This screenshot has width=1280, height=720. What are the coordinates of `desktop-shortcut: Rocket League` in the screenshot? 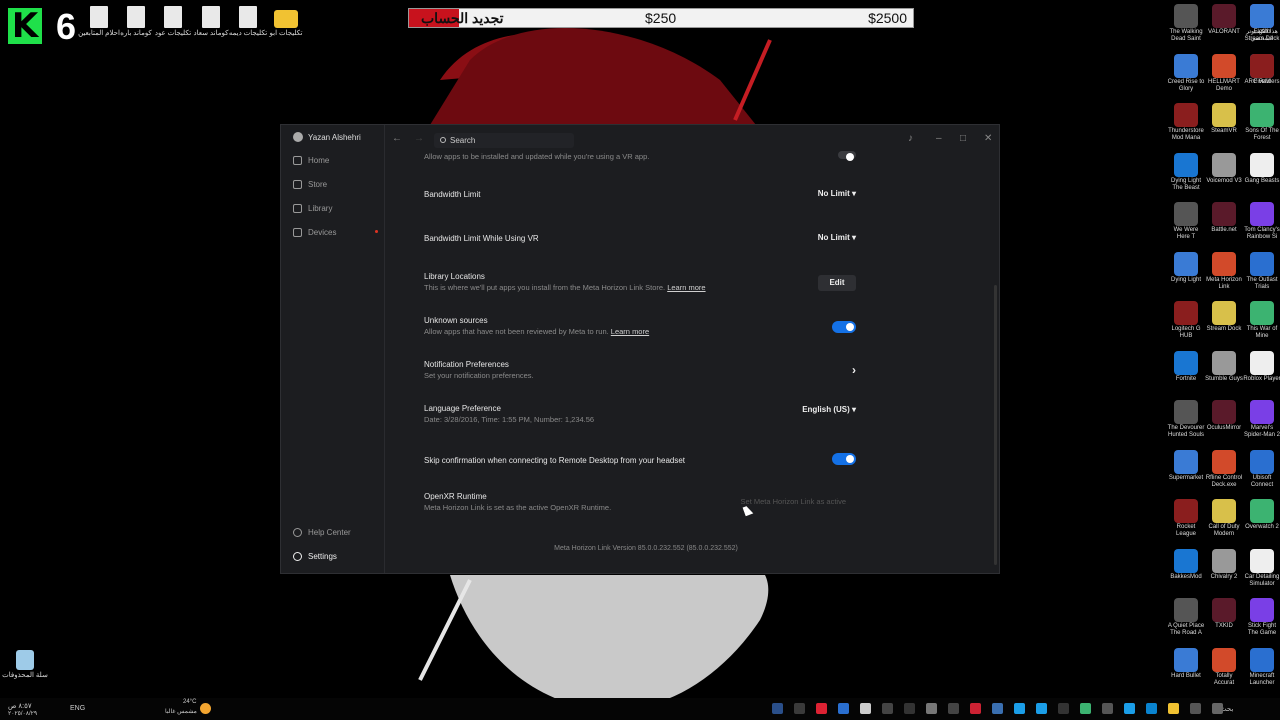 It's located at (1186, 518).